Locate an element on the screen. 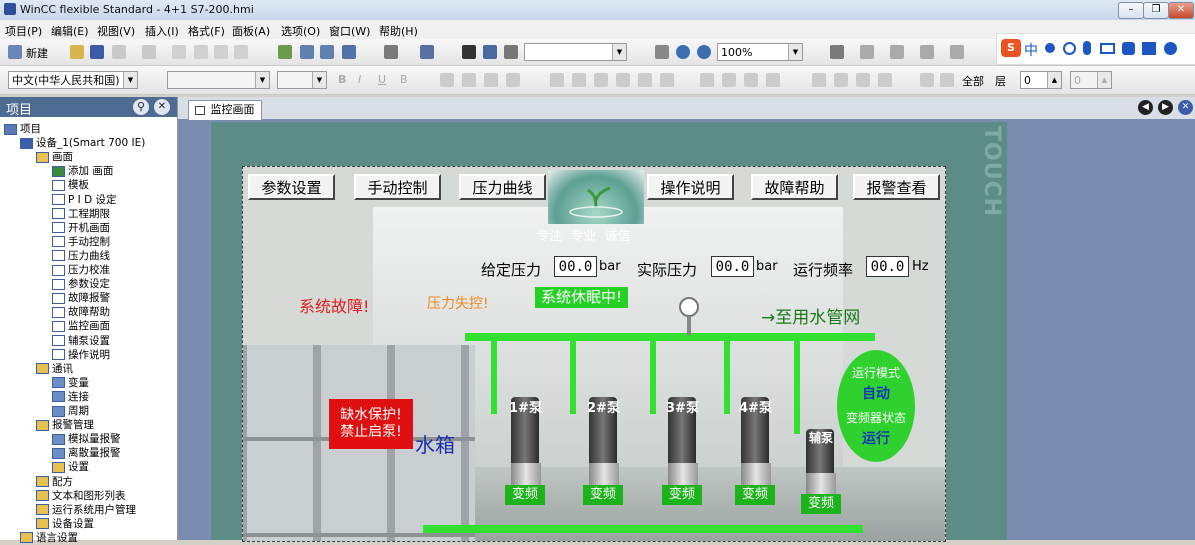 The width and height of the screenshot is (1195, 545). tree-item: 操作说明 is located at coordinates (81, 354).